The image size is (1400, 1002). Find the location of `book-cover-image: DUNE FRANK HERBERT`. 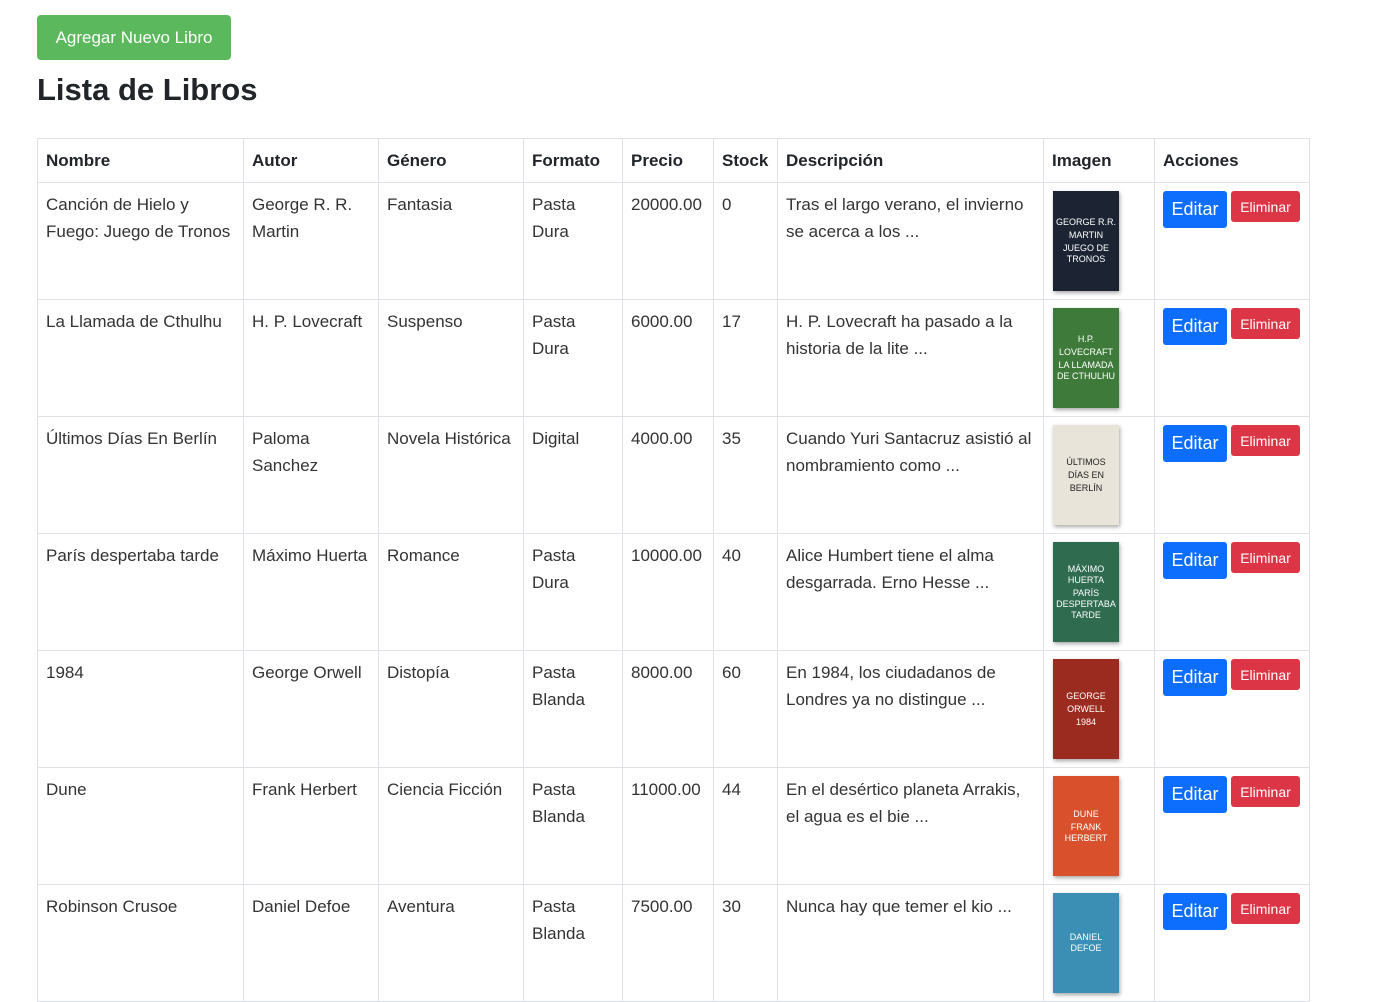

book-cover-image: DUNE FRANK HERBERT is located at coordinates (1086, 826).